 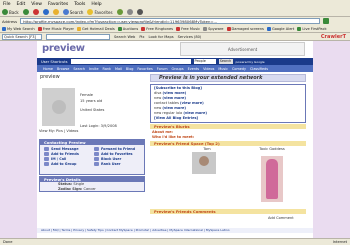 I want to click on envelope-icon, so click(x=46, y=149).